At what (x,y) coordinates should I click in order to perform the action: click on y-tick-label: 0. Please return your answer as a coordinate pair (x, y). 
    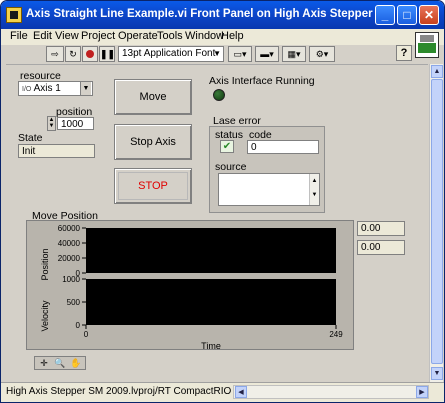
    Looking at the image, I should click on (78, 325).